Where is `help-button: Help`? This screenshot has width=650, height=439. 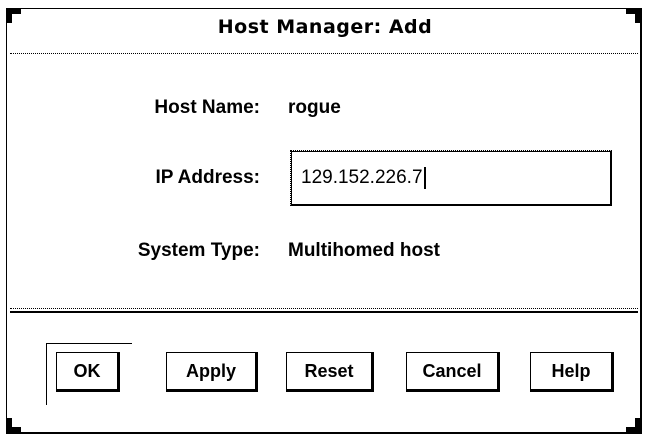 help-button: Help is located at coordinates (572, 372).